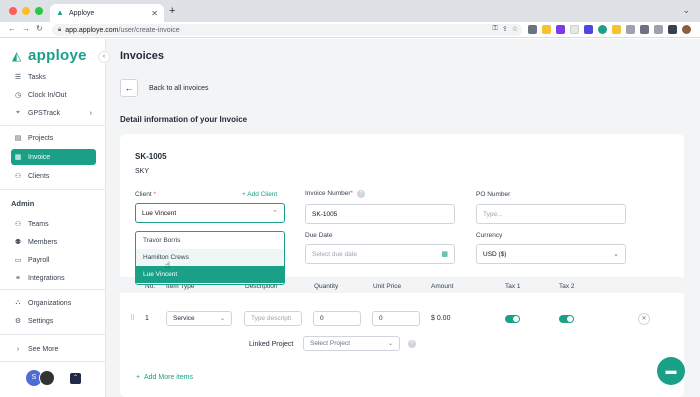 This screenshot has width=700, height=397. I want to click on close-window-button, so click(13, 11).